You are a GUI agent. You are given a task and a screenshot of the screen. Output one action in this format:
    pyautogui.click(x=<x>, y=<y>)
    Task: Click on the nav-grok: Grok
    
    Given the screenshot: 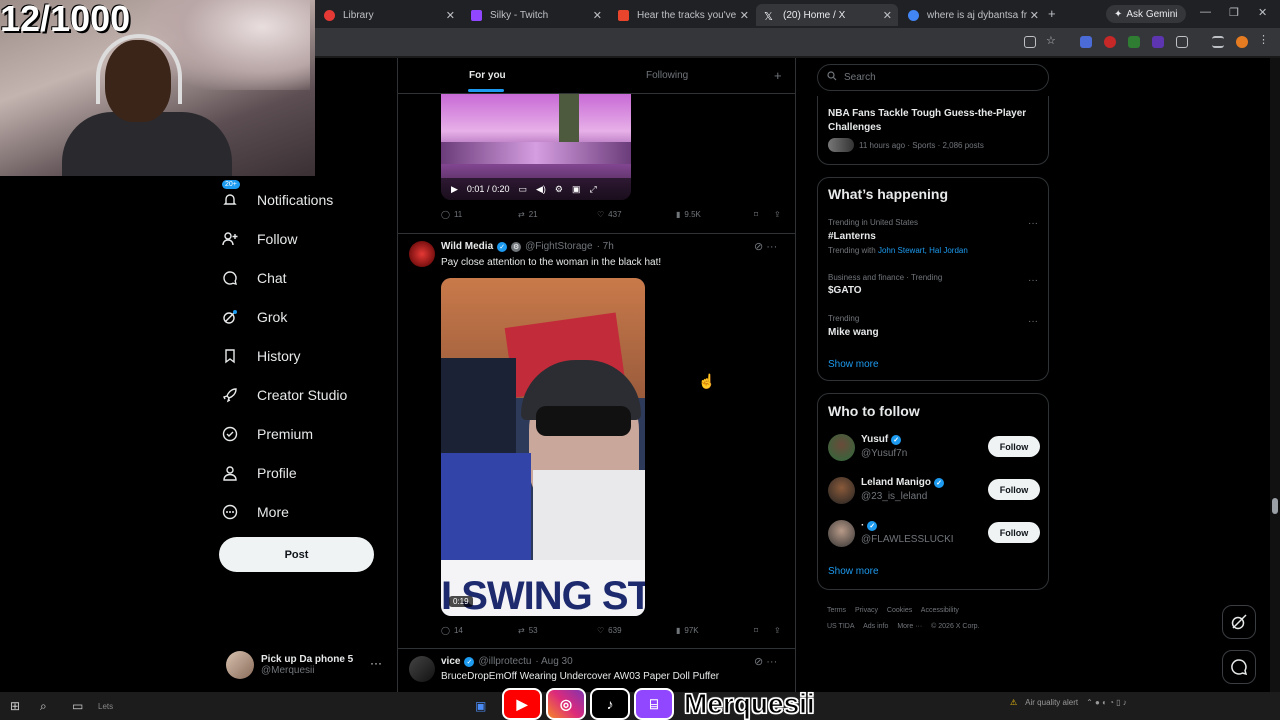 What is the action you would take?
    pyautogui.click(x=307, y=316)
    